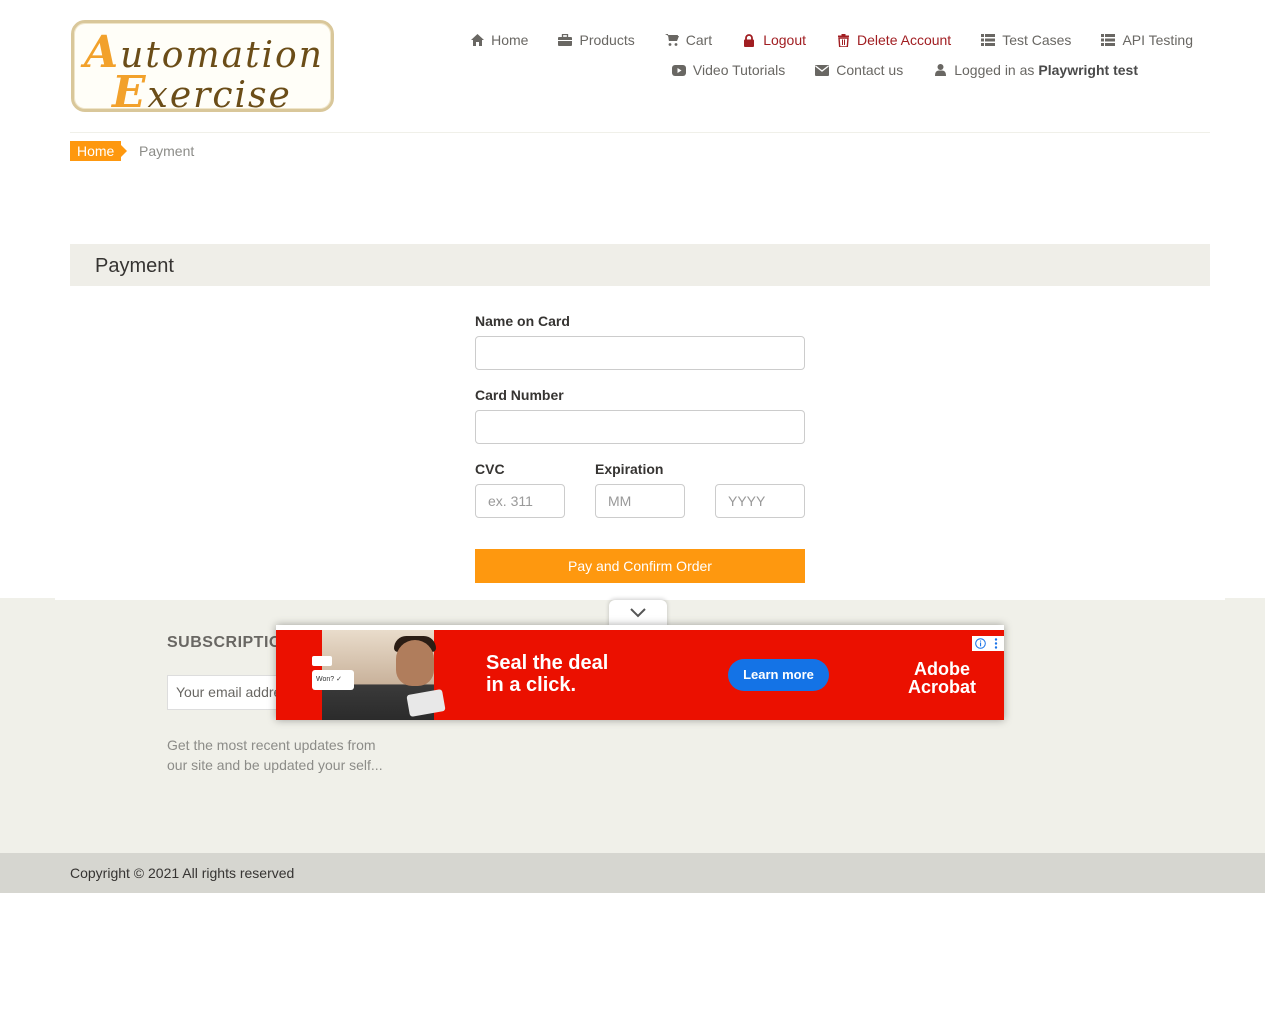  I want to click on logo-cap-e: E, so click(130, 92).